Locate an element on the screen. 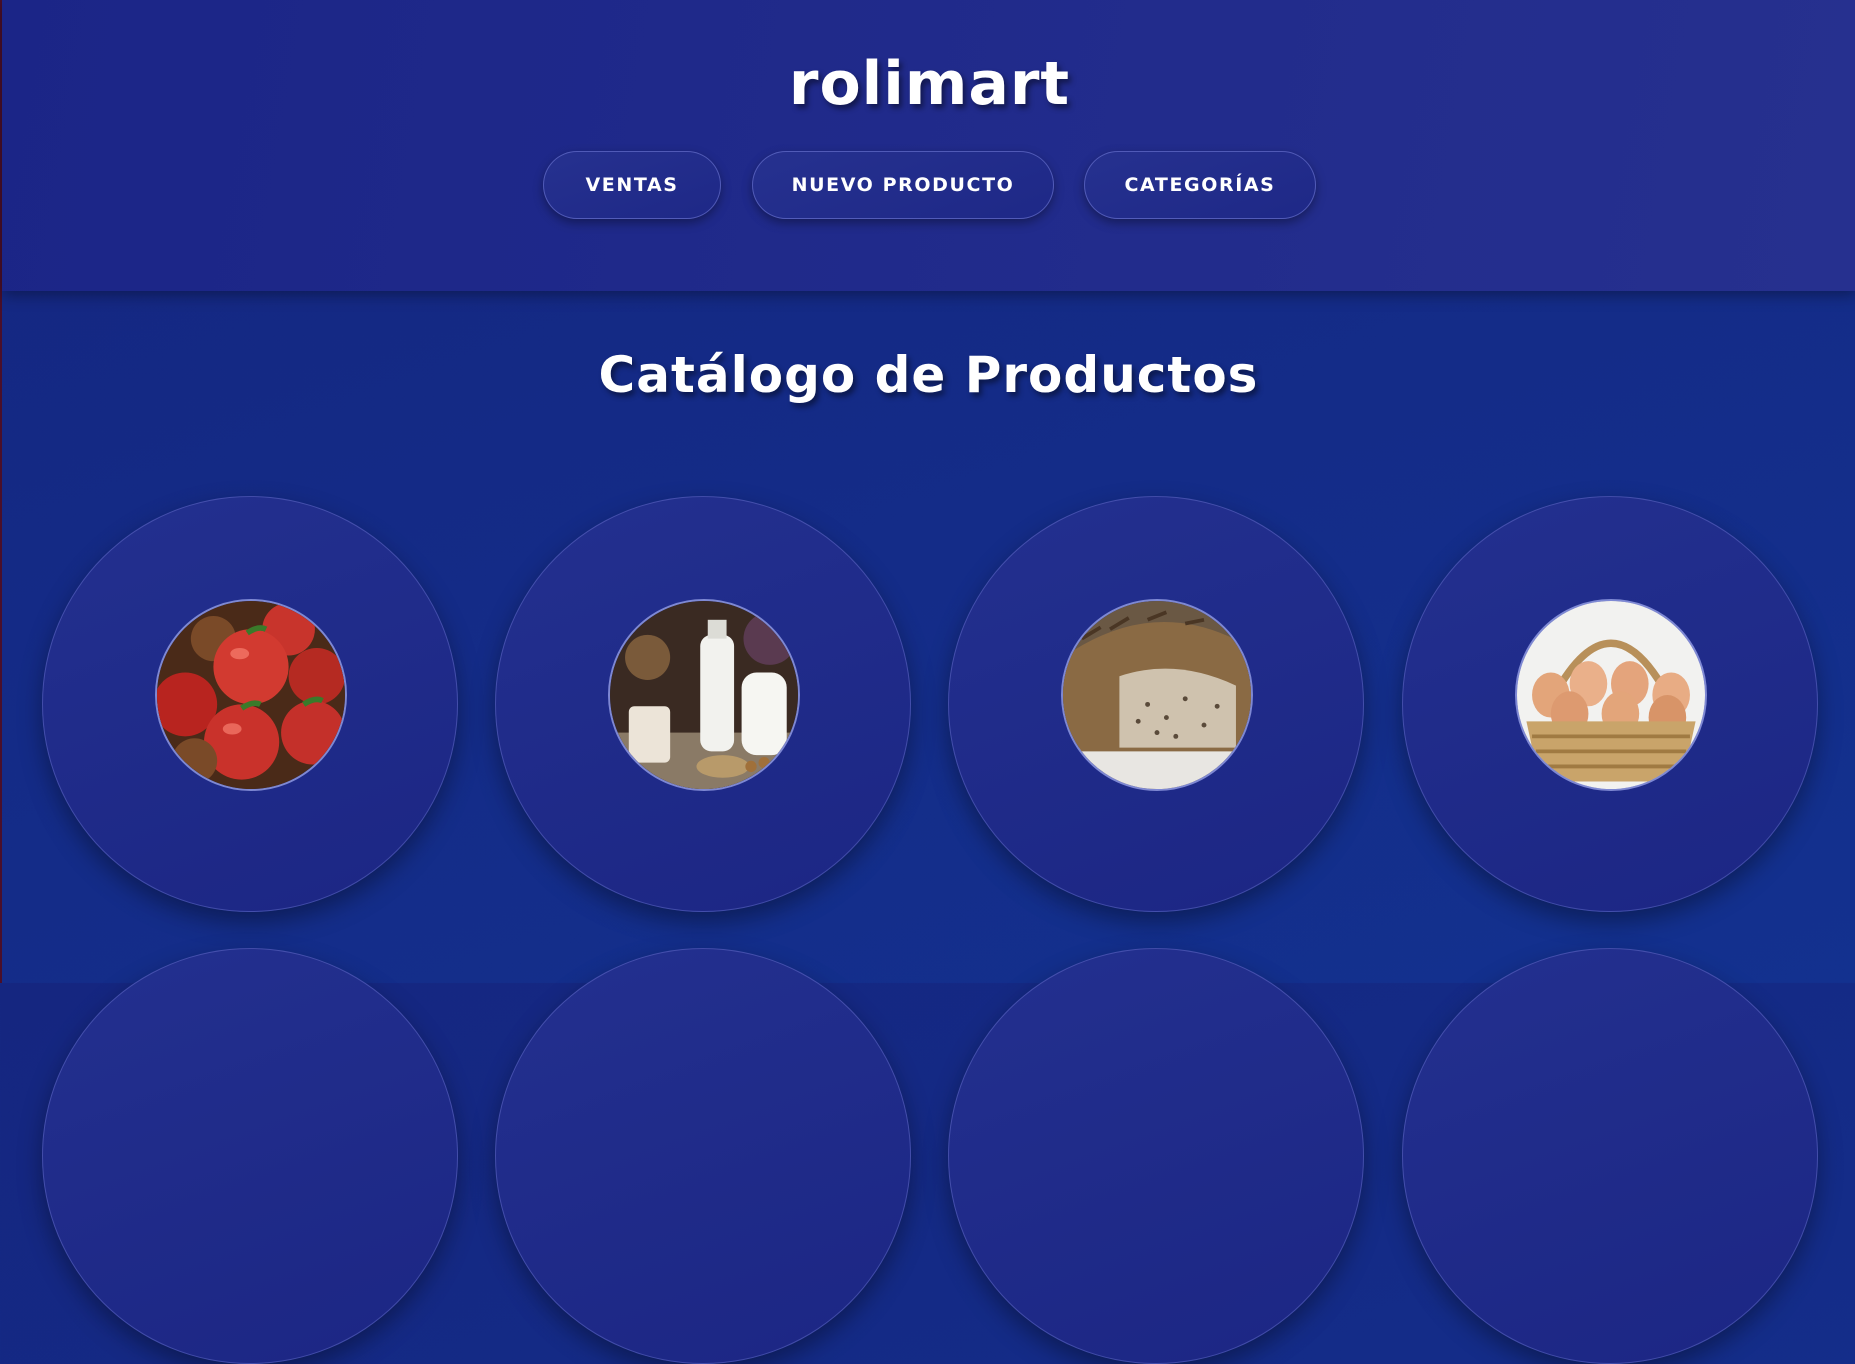 This screenshot has width=1855, height=1364. product-card-eggs is located at coordinates (1610, 704).